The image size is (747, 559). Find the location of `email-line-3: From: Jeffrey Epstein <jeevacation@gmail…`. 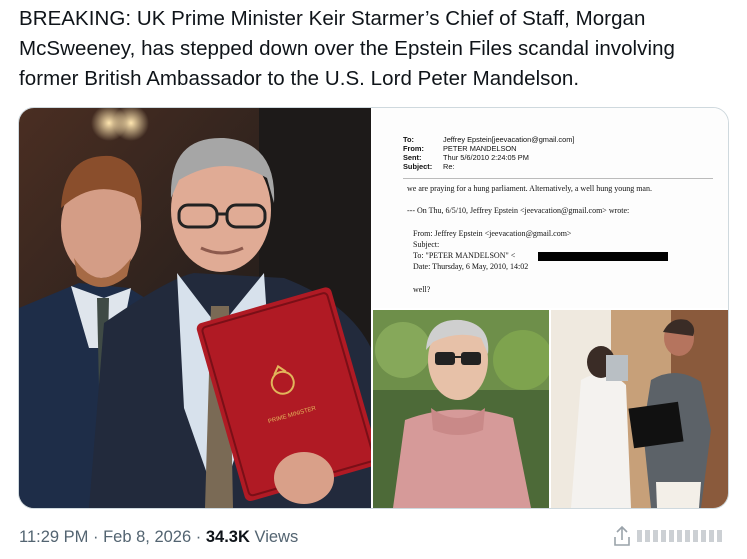

email-line-3: From: Jeffrey Epstein <jeevacation@gmail… is located at coordinates (492, 233).